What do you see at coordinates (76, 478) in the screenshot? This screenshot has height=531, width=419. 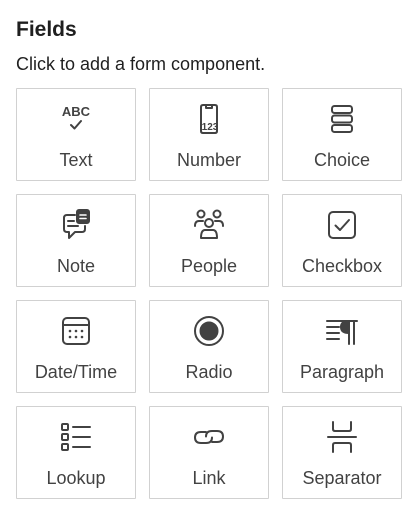 I see `field-label-lookup: Lookup` at bounding box center [76, 478].